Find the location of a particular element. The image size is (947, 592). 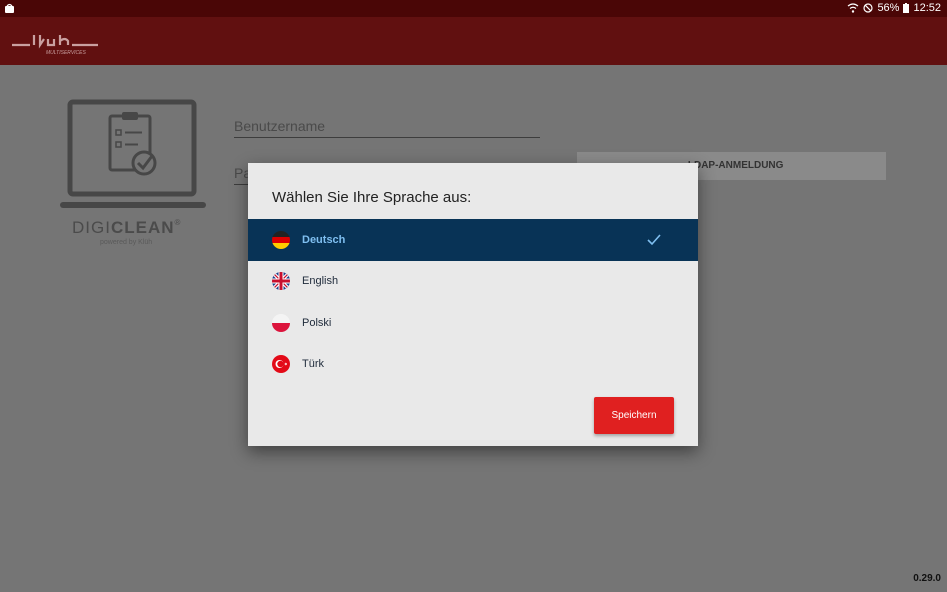

language-item-turk: Türk is located at coordinates (473, 365).